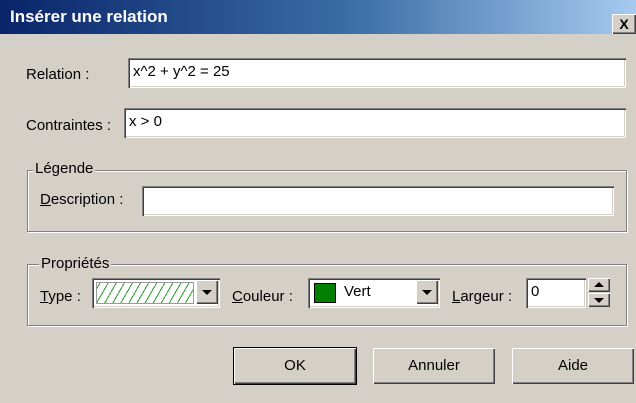  What do you see at coordinates (357, 291) in the screenshot?
I see `color-value: Vert` at bounding box center [357, 291].